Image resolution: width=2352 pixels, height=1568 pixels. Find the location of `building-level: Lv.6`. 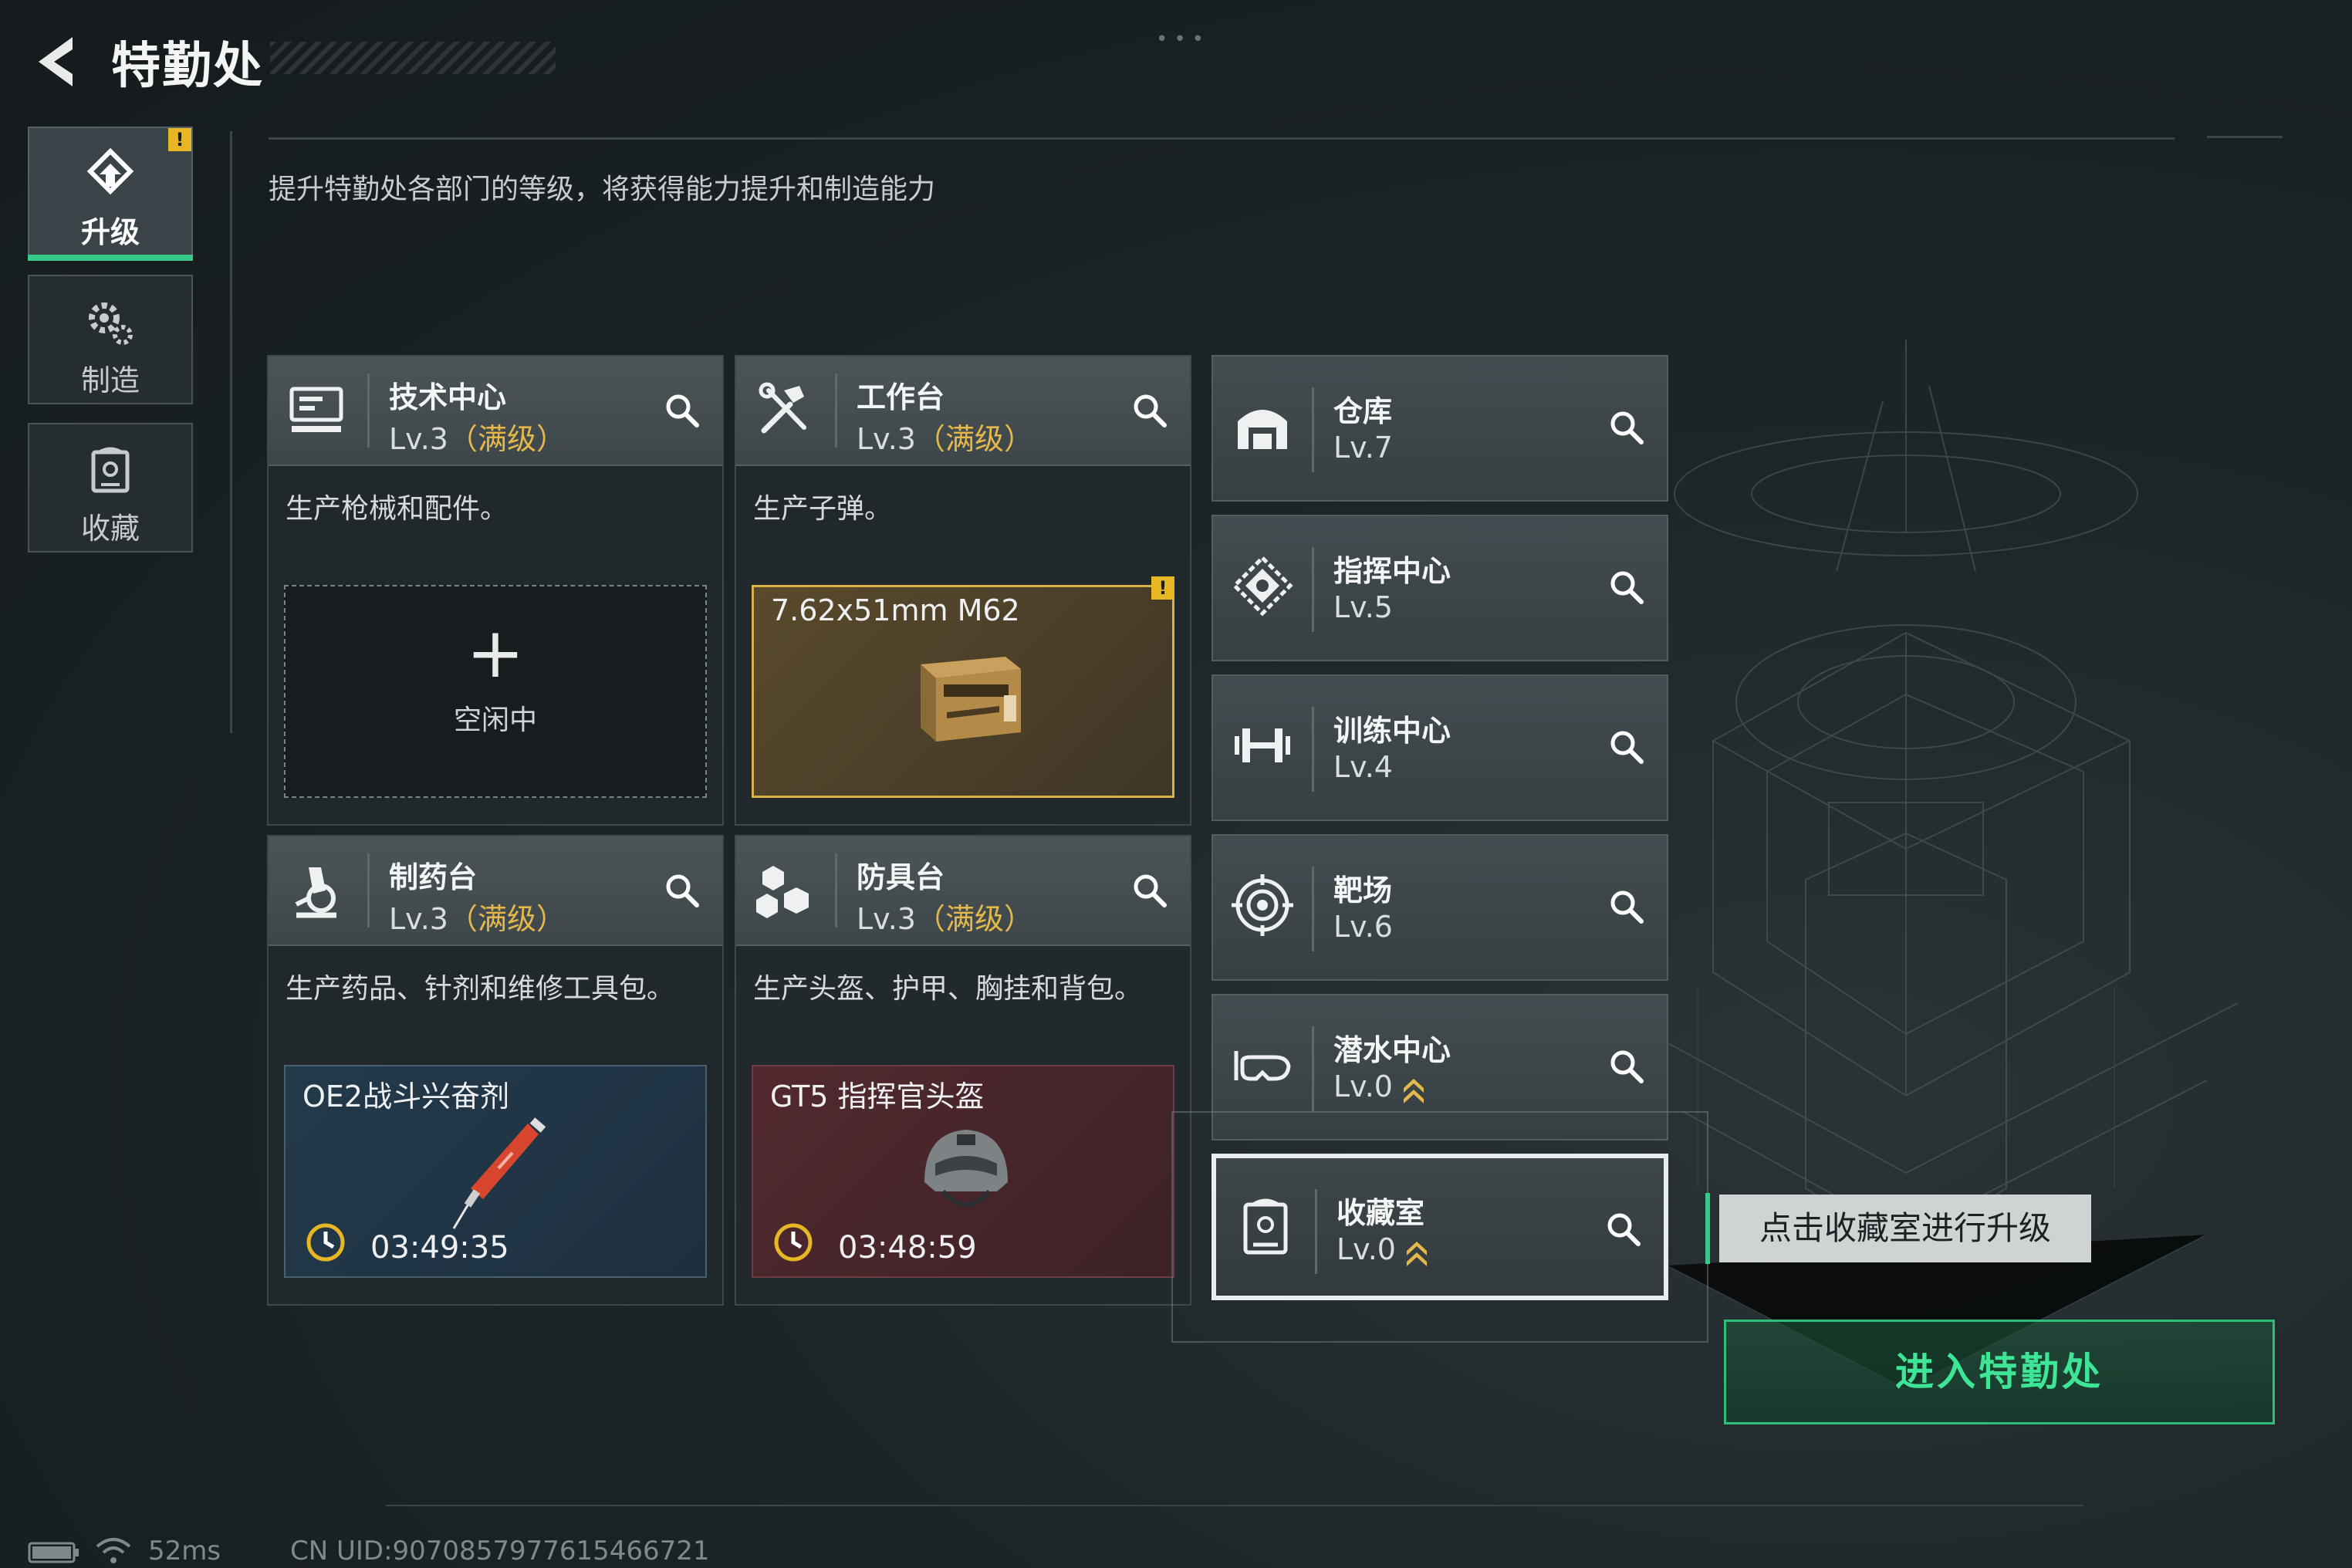

building-level: Lv.6 is located at coordinates (1363, 927).